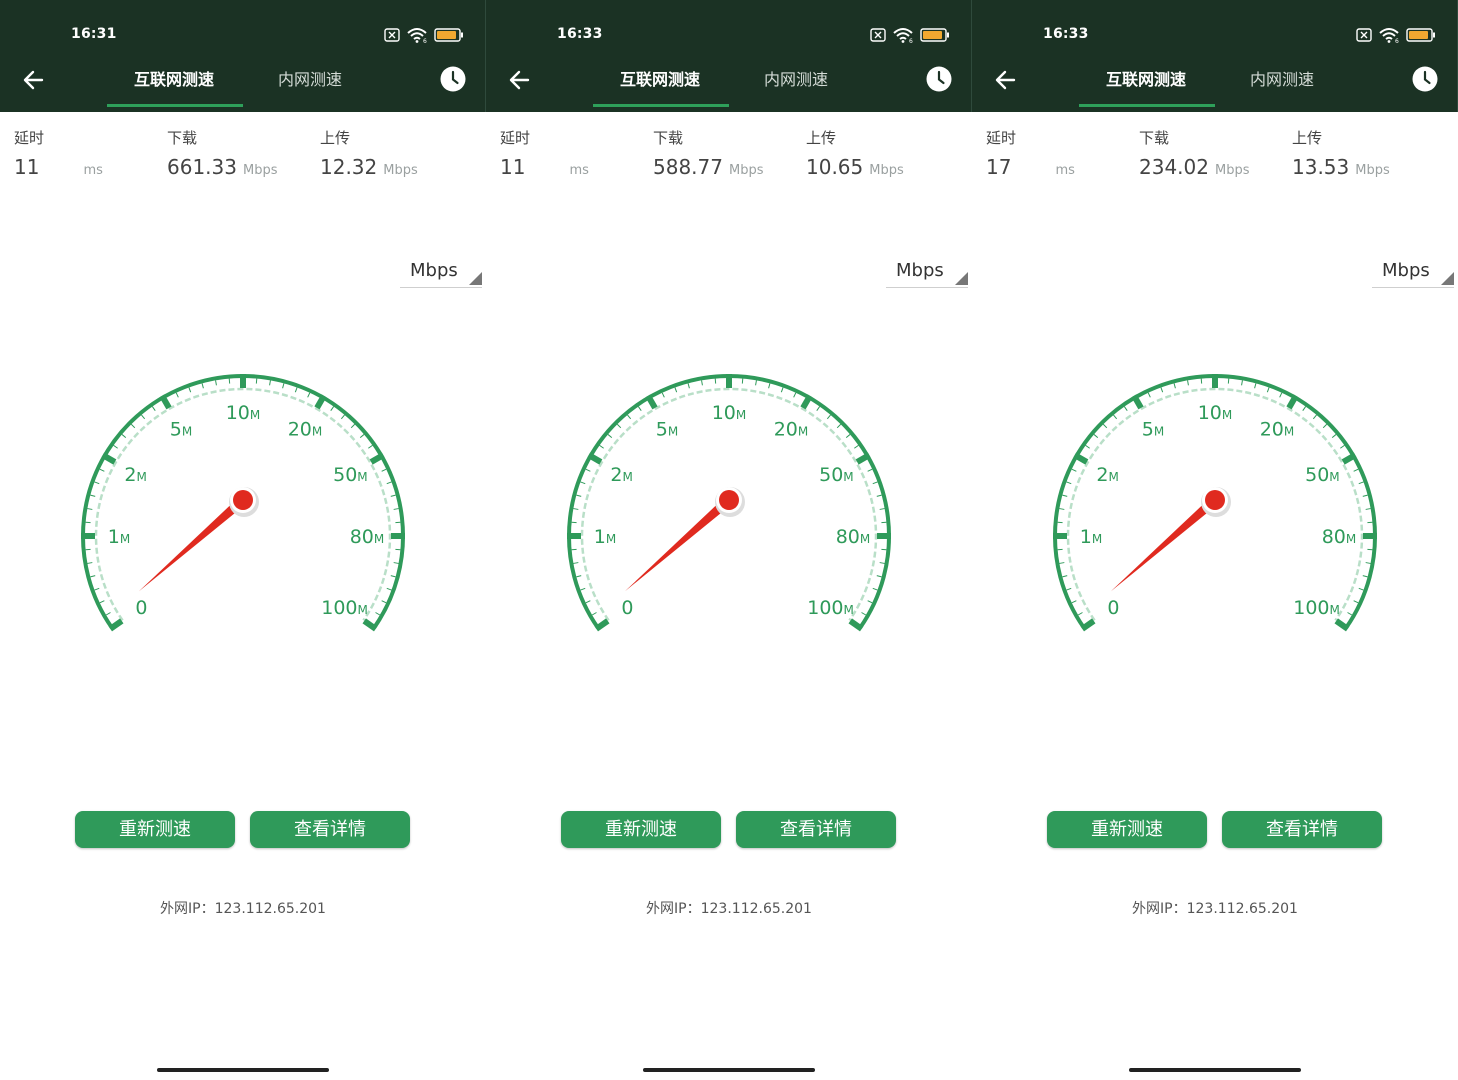  Describe the element at coordinates (513, 167) in the screenshot. I see `latency-value: 11` at that location.